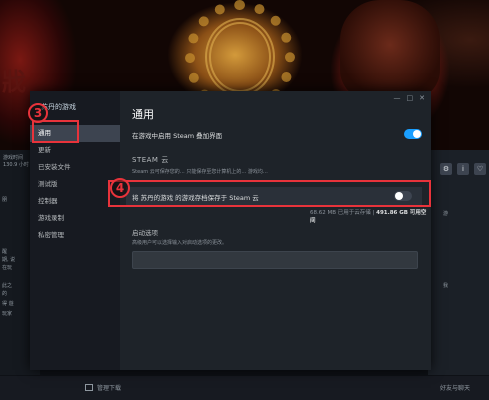 This screenshot has width=489, height=400. I want to click on playtime-label: 游戏时间, so click(13, 158).